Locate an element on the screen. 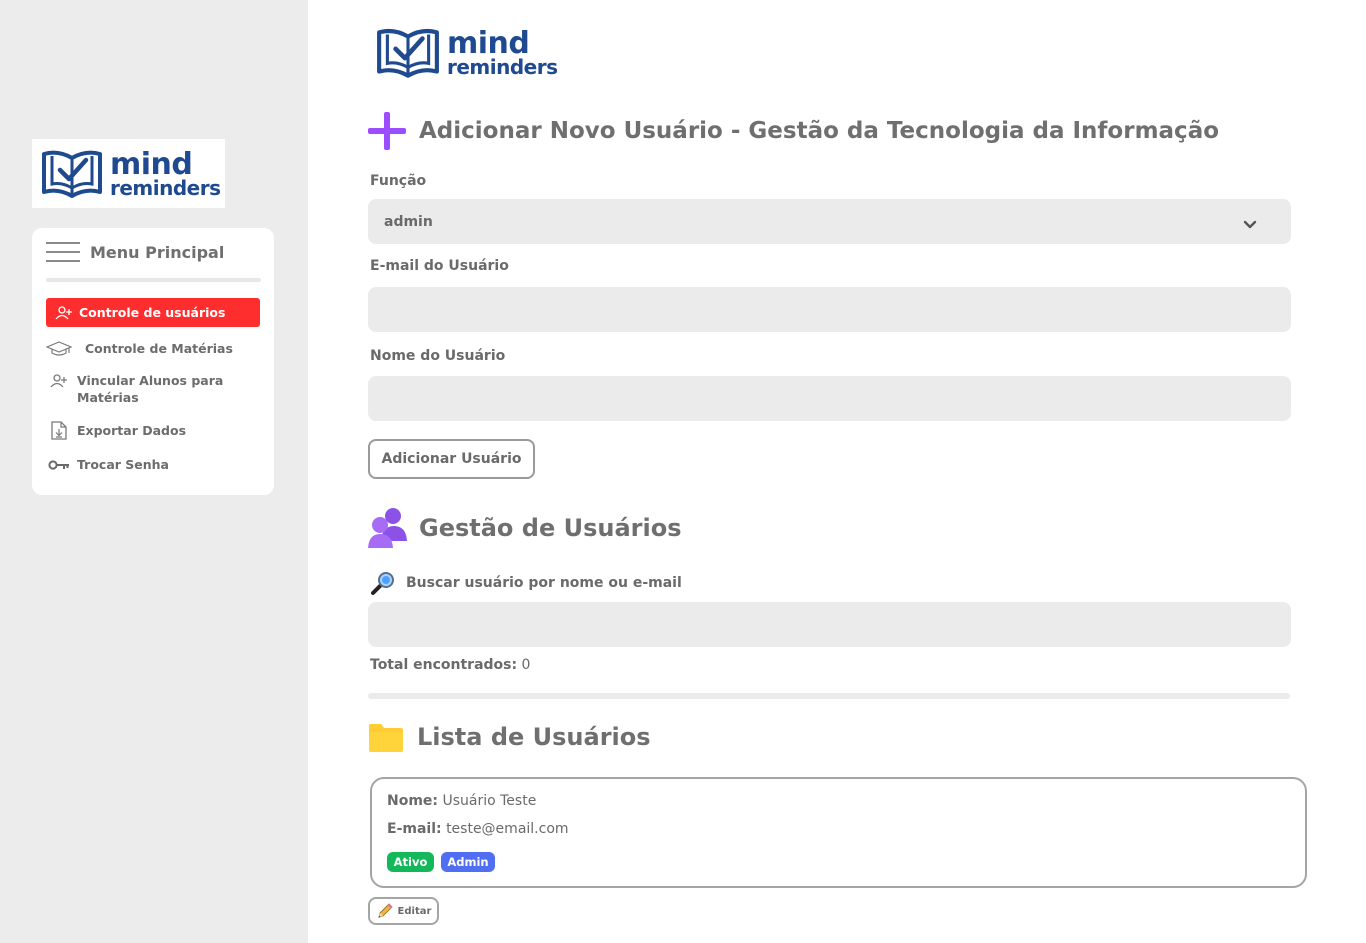 Image resolution: width=1366 pixels, height=943 pixels. sidebar-item-label: Controle de usuários is located at coordinates (152, 312).